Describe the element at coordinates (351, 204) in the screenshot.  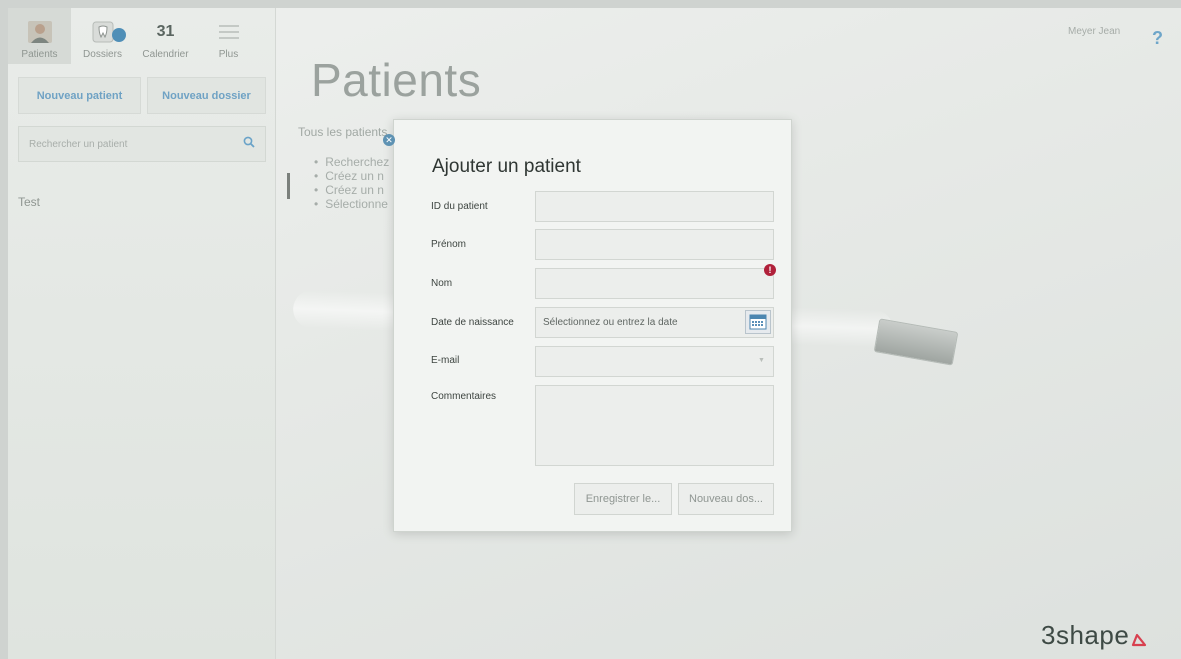
I see `bullet-item: Sélectionne` at that location.